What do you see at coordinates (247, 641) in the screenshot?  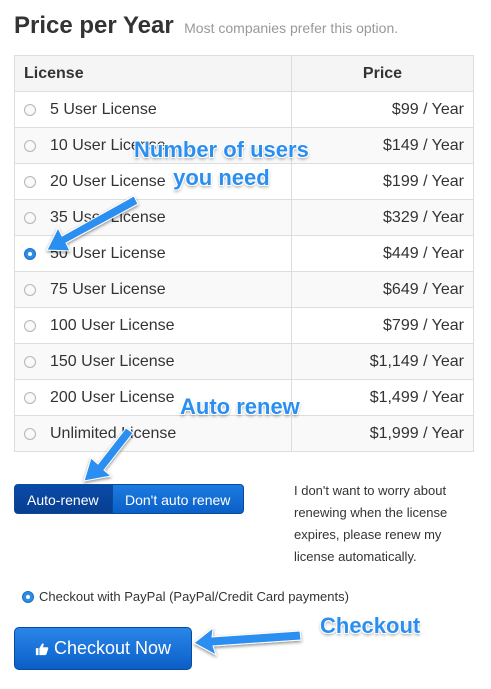 I see `arrow-to-checkout` at bounding box center [247, 641].